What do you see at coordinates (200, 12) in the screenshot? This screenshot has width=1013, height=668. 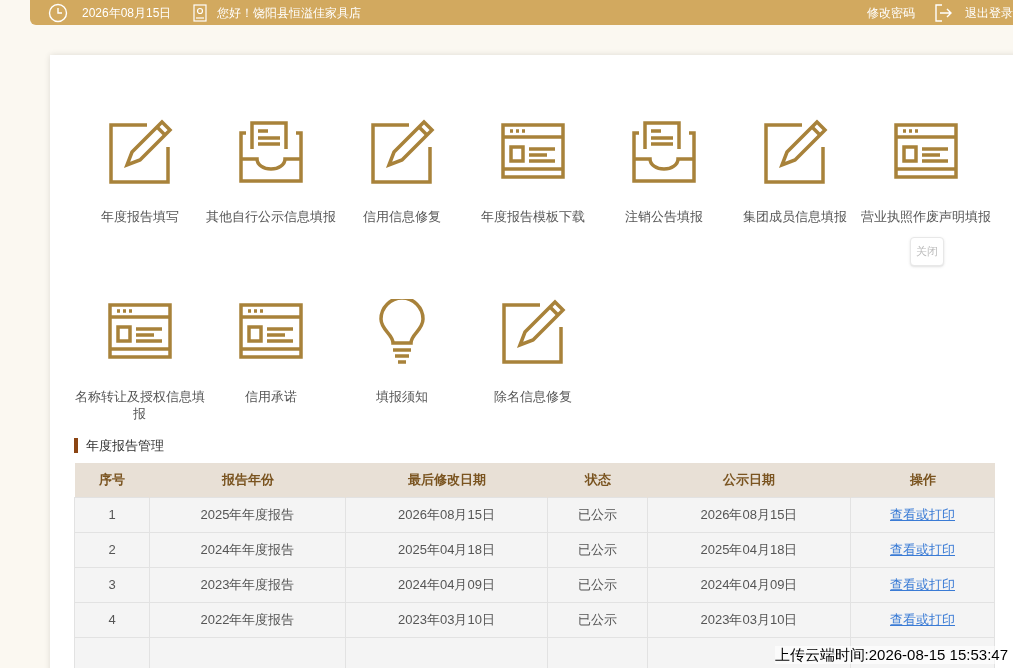 I see `user-icon` at bounding box center [200, 12].